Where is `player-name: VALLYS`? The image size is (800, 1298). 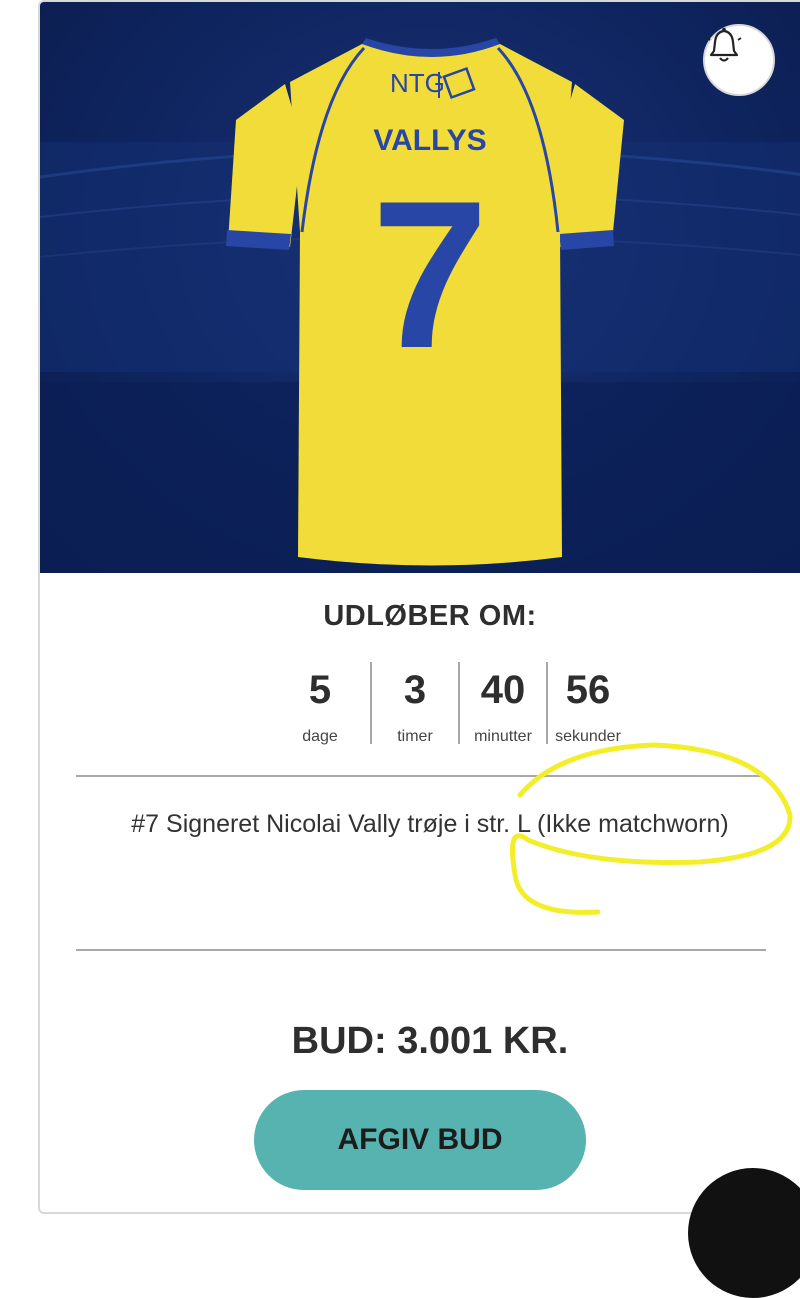 player-name: VALLYS is located at coordinates (429, 140).